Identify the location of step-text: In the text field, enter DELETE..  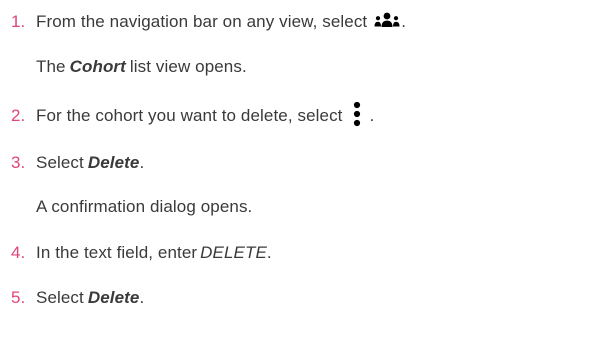
(154, 253).